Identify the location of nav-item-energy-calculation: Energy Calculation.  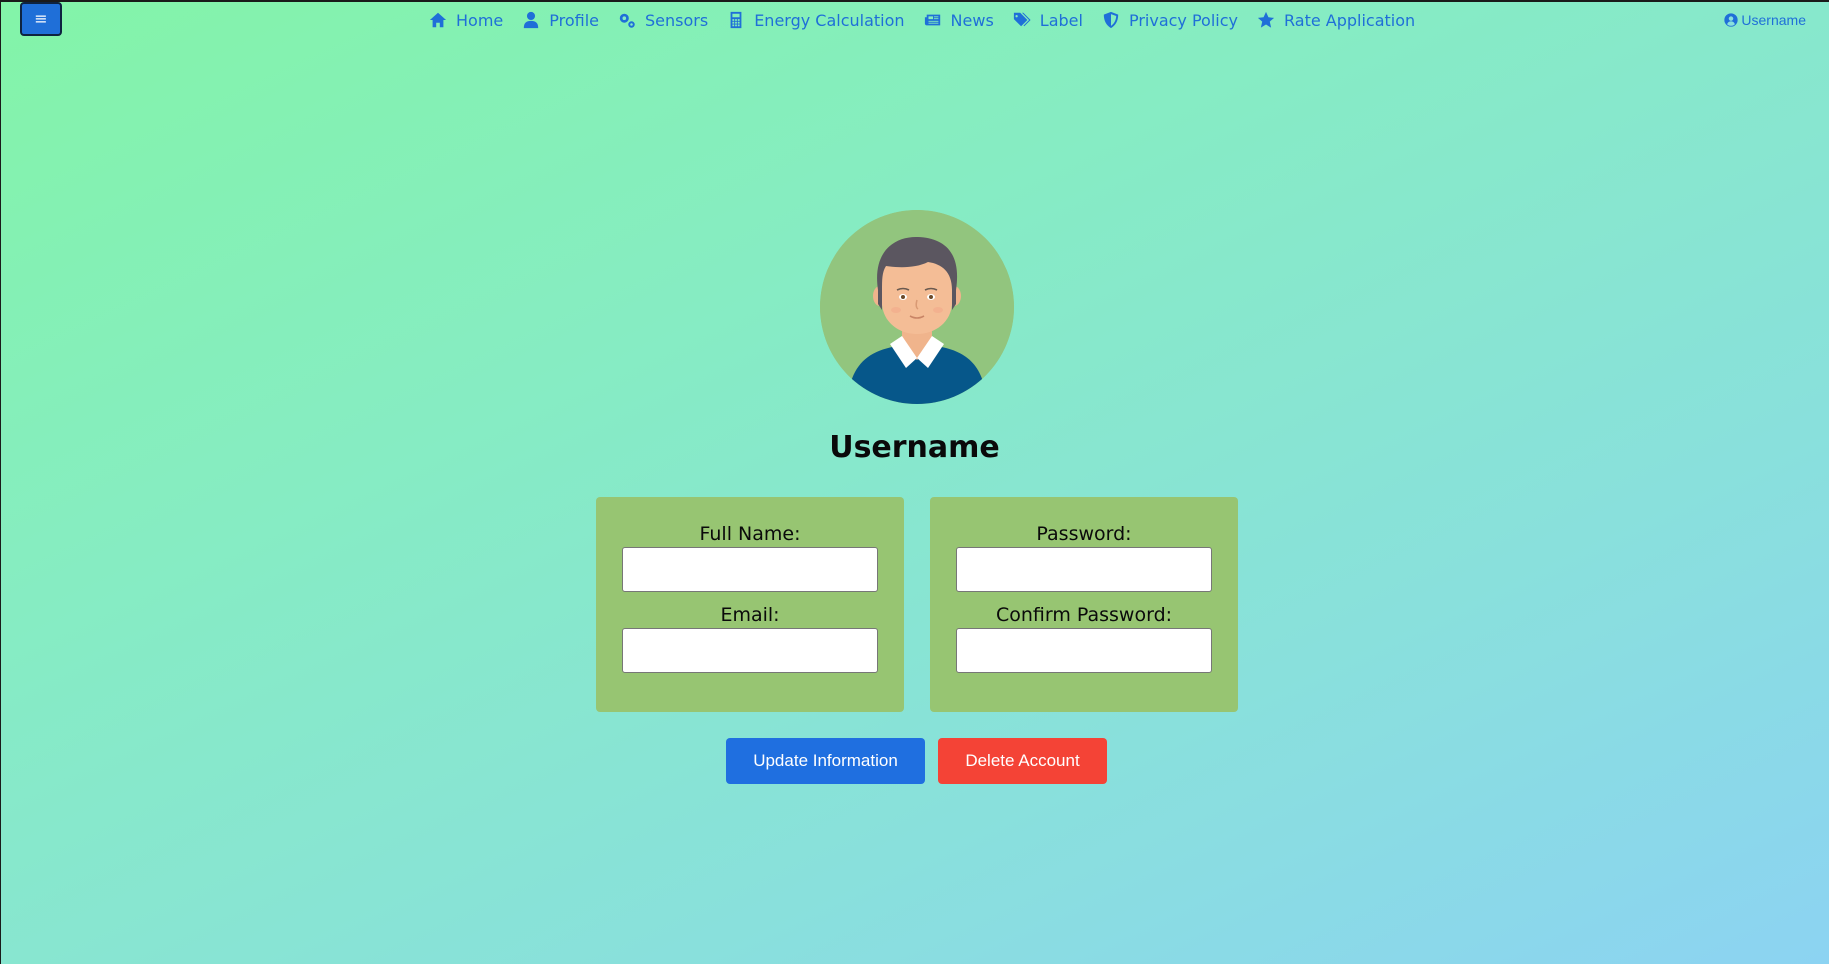
(816, 20).